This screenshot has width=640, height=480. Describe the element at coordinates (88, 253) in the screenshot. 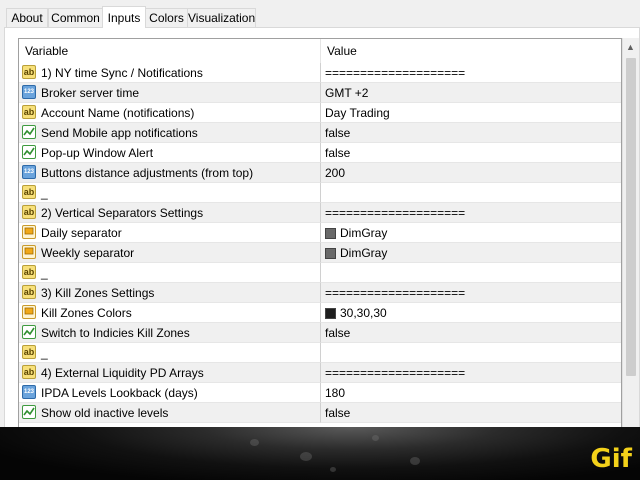

I see `variable-label: Weekly separator` at that location.